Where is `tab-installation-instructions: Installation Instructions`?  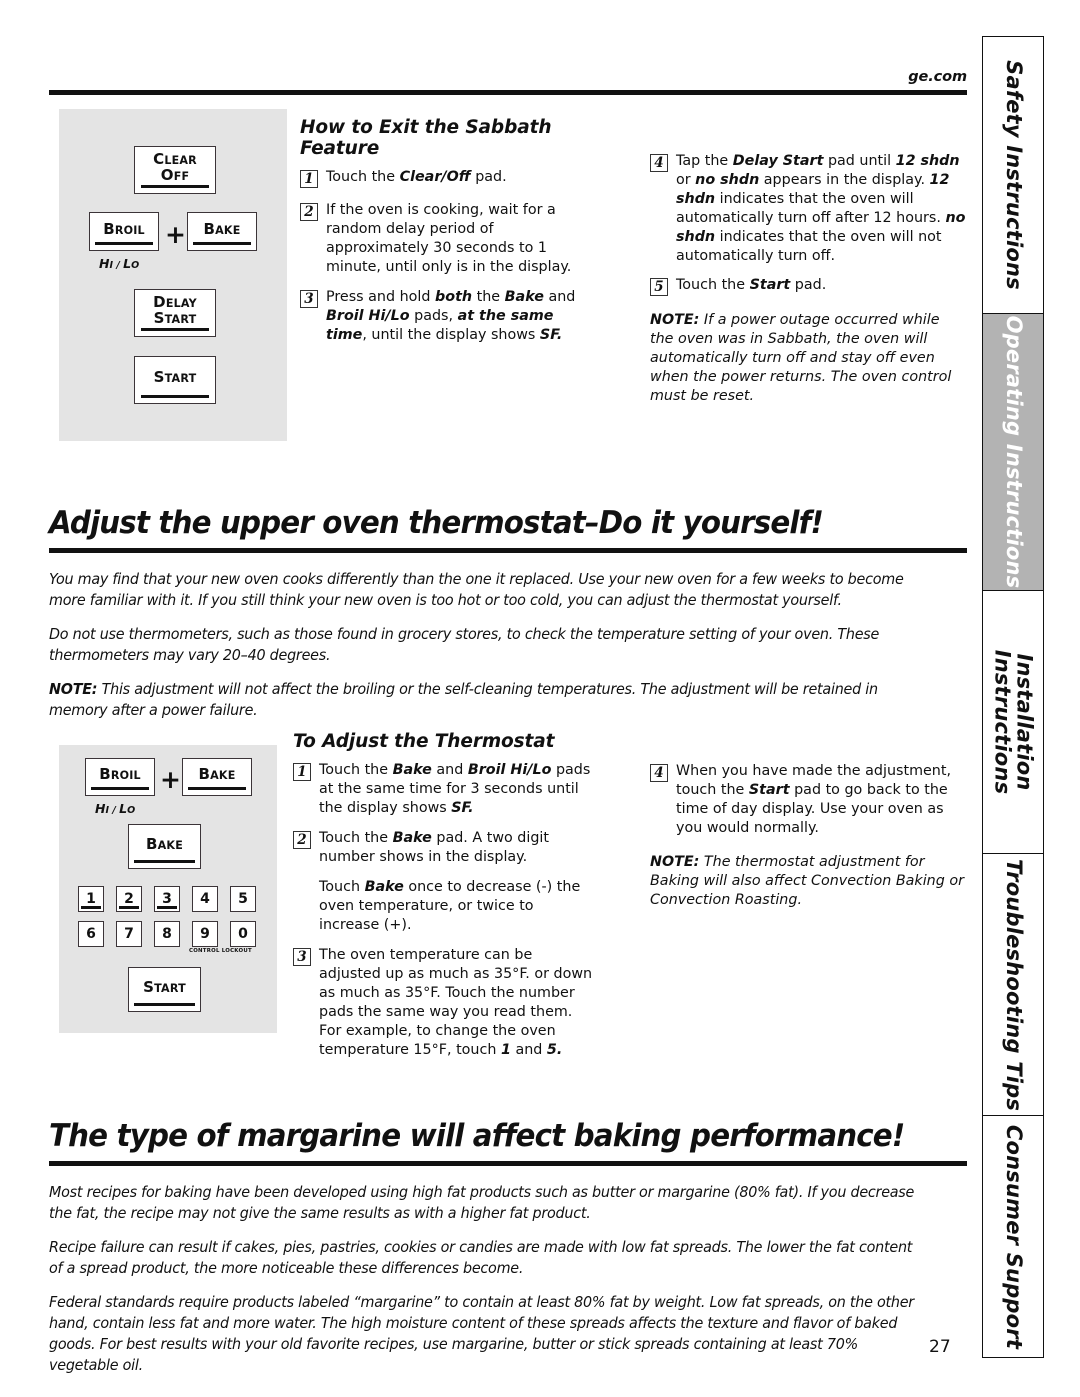 tab-installation-instructions: Installation Instructions is located at coordinates (1013, 721).